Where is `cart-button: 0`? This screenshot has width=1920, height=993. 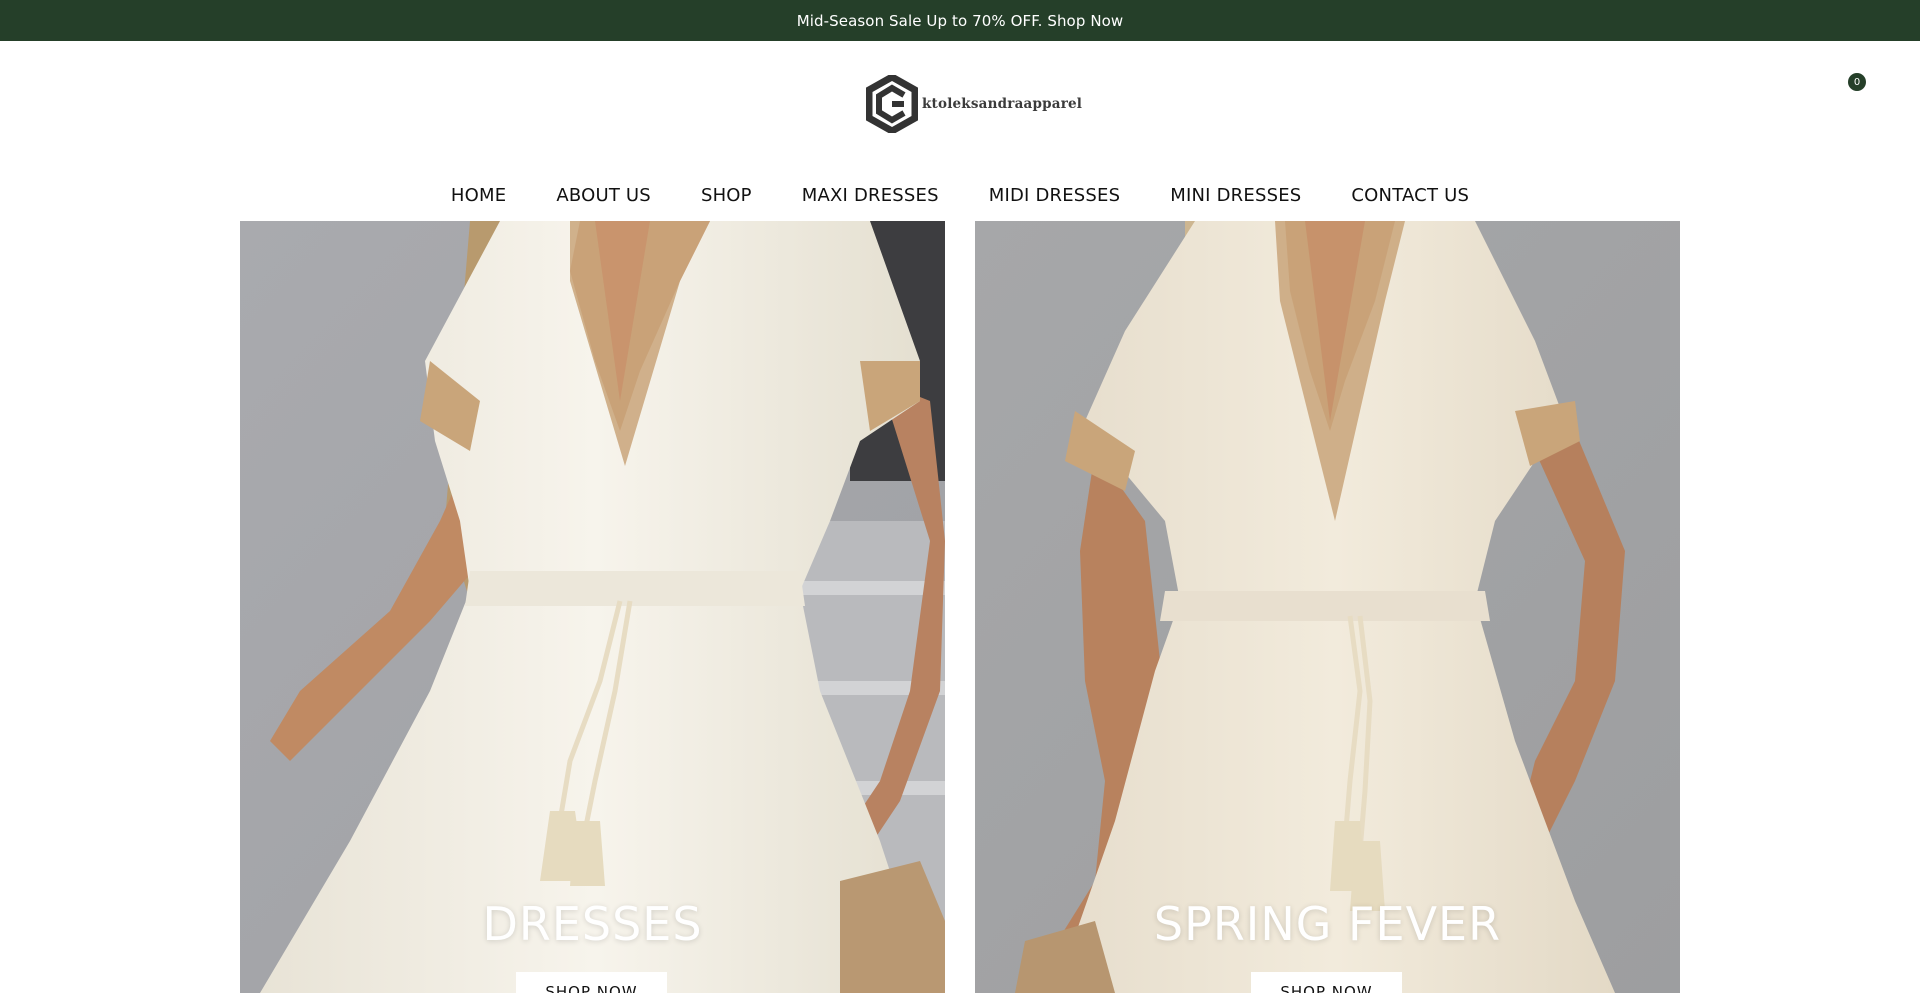 cart-button: 0 is located at coordinates (1854, 85).